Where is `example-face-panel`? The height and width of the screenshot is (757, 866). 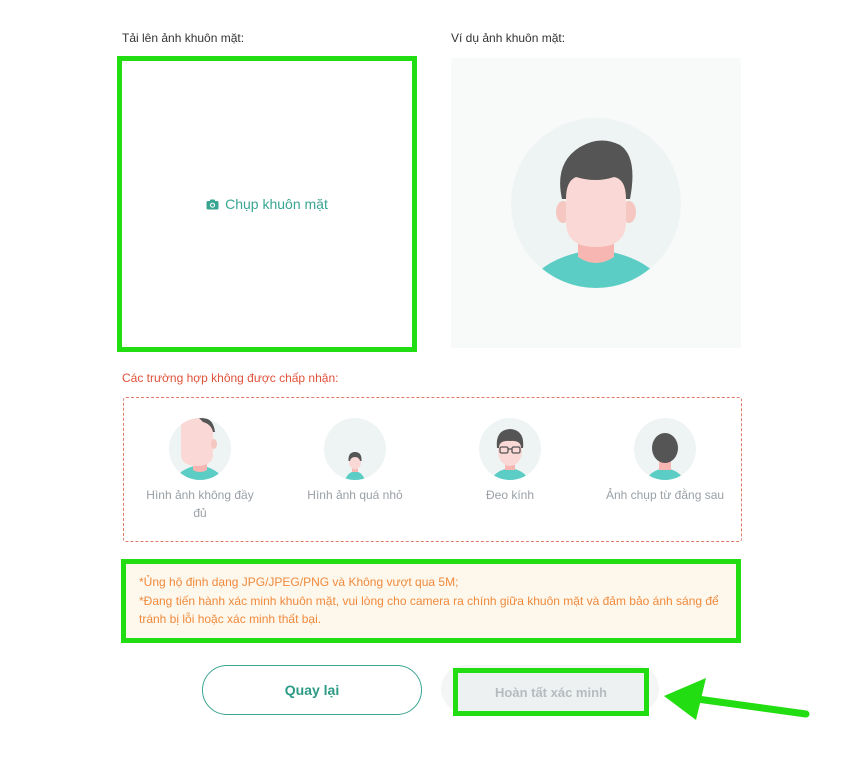 example-face-panel is located at coordinates (596, 203).